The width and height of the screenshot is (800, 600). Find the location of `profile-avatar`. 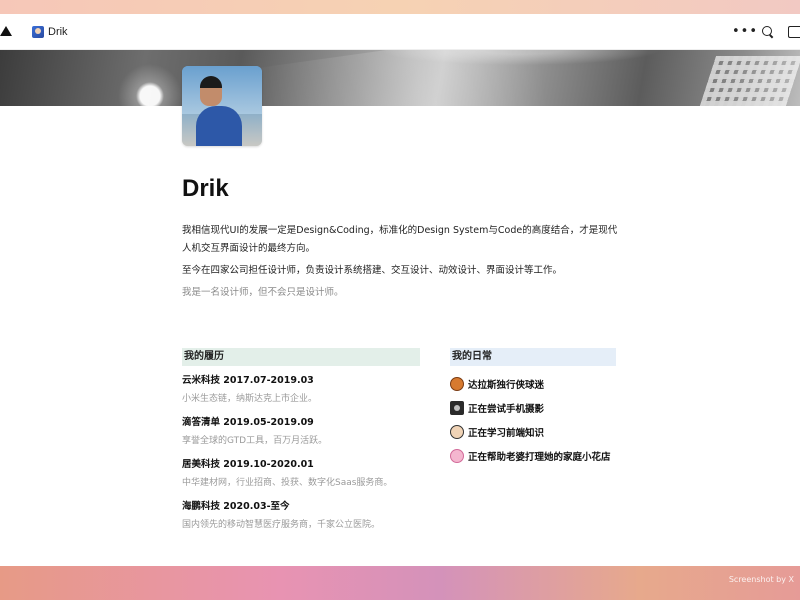

profile-avatar is located at coordinates (222, 106).